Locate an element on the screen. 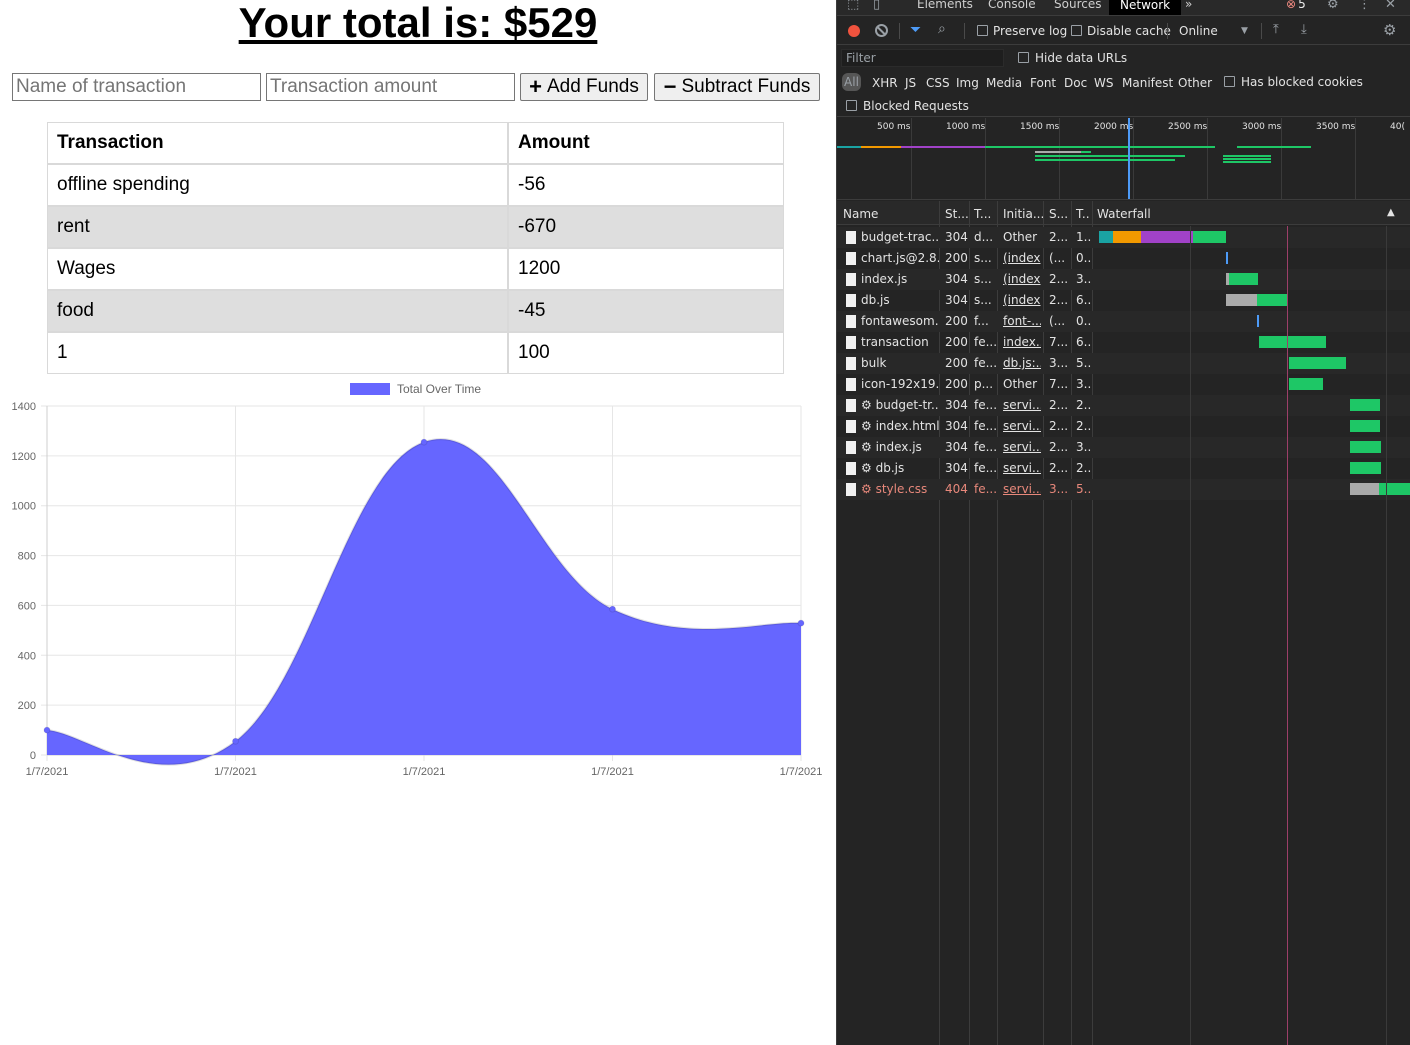  service-worker-gear-icon: ⚙ is located at coordinates (868, 468).